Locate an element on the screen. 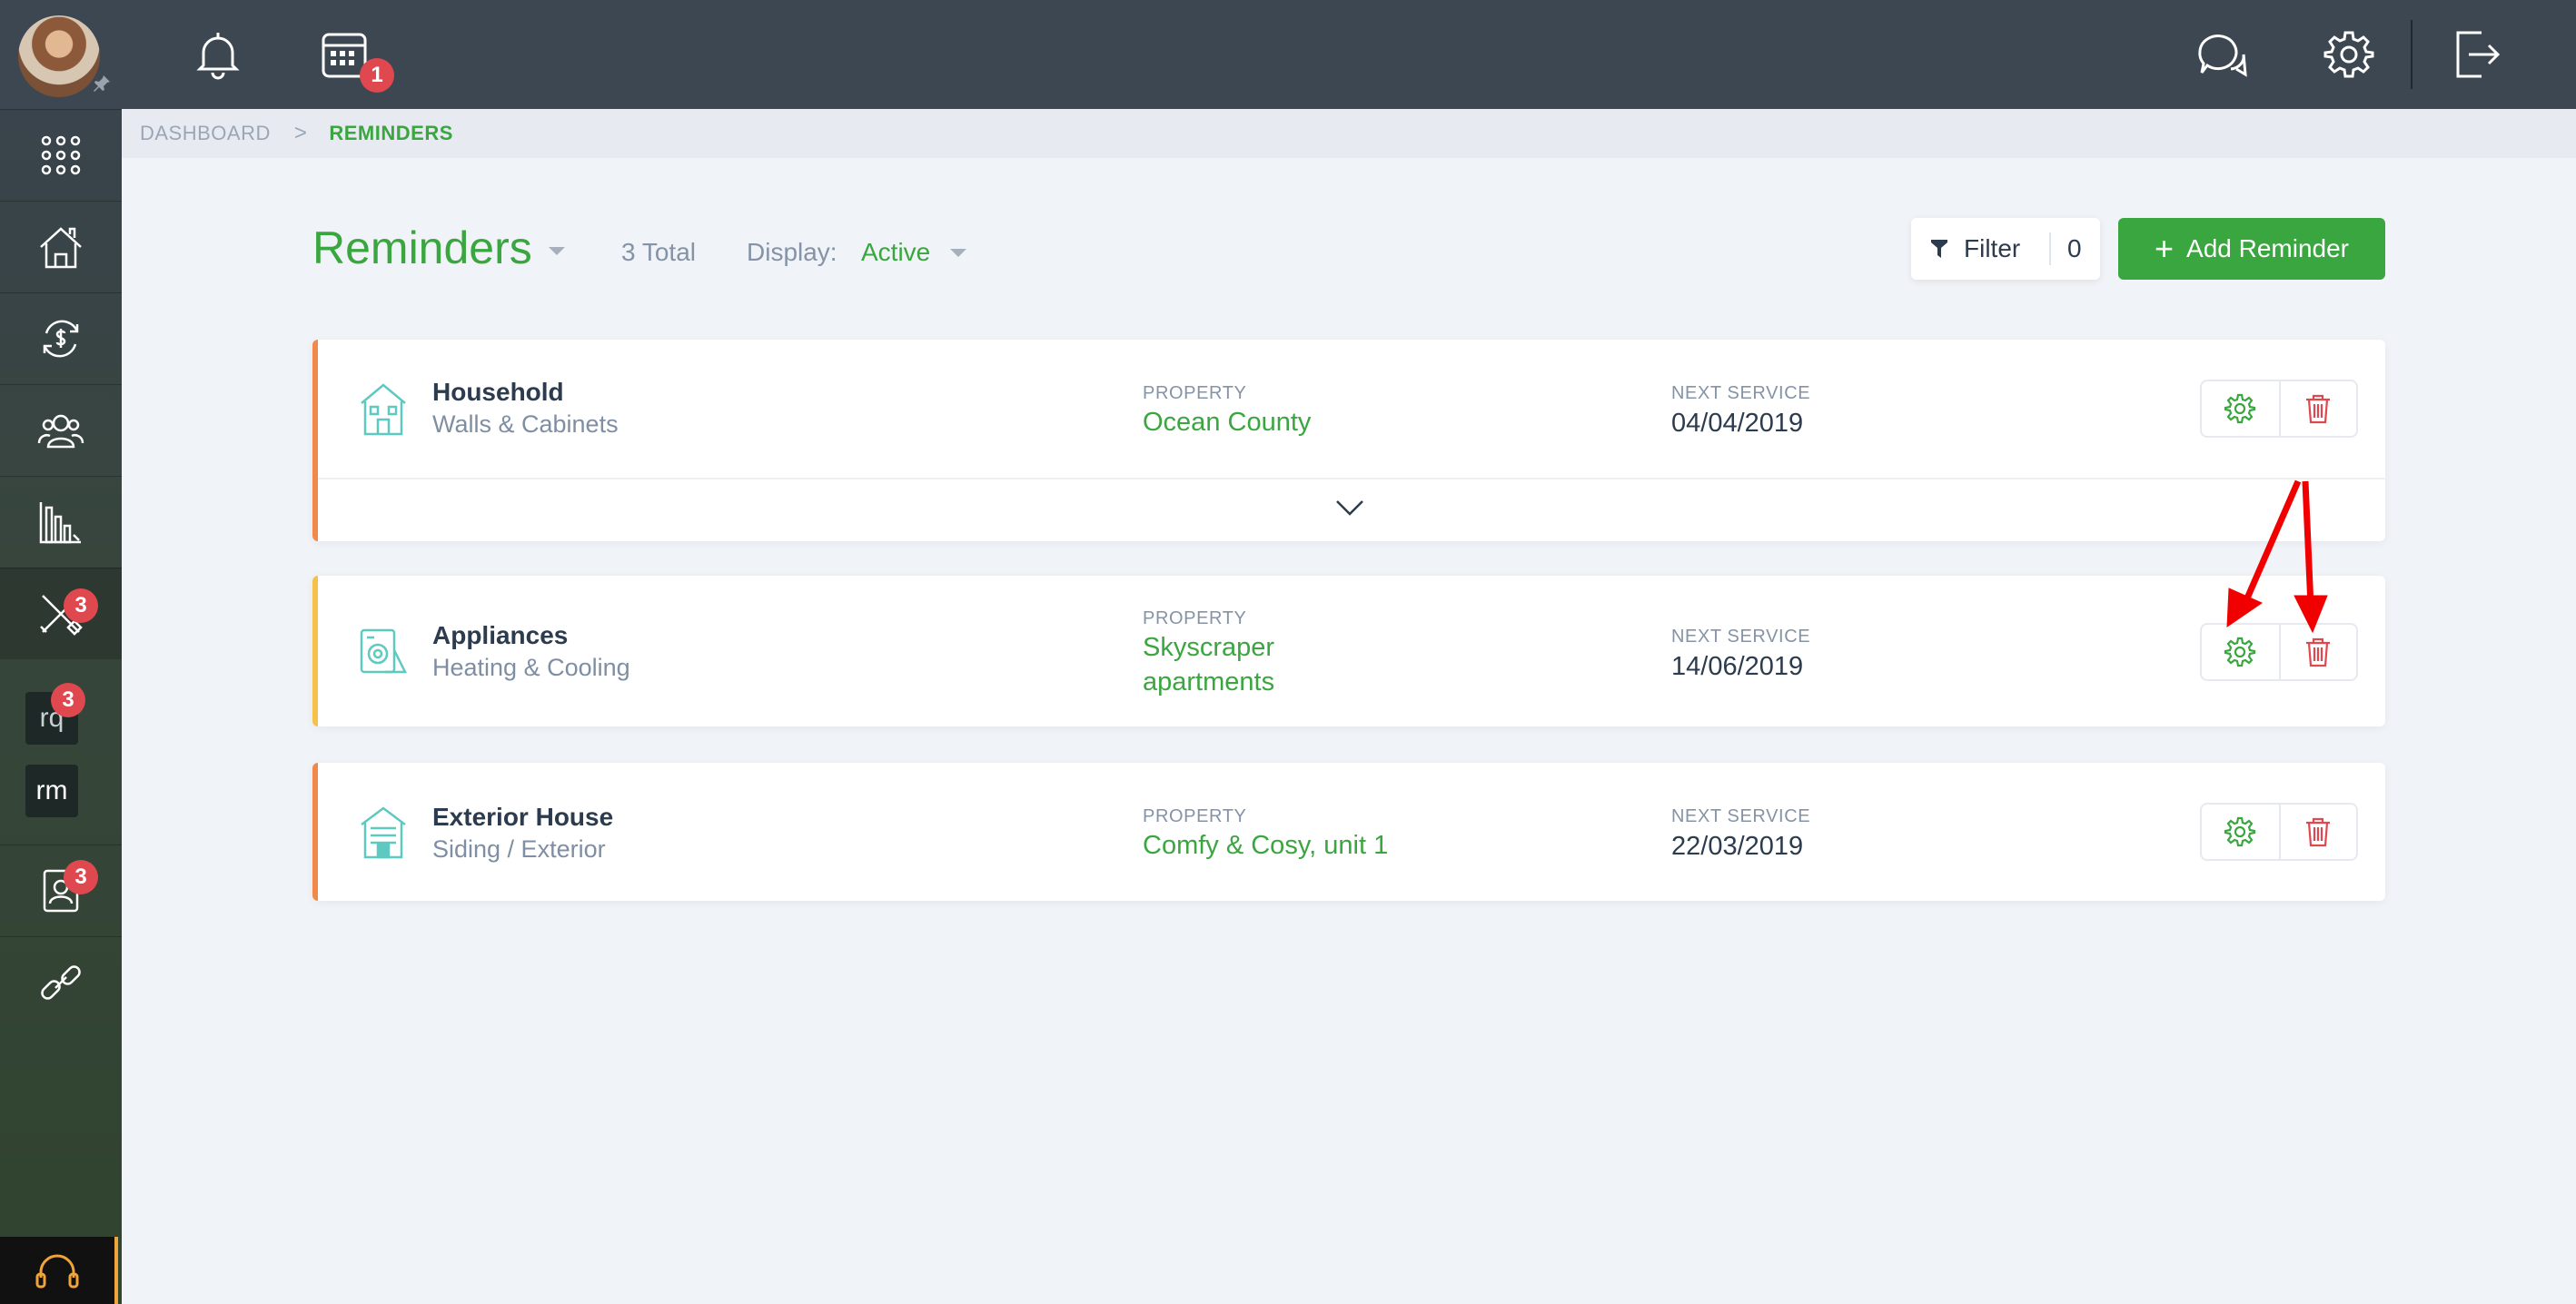 The width and height of the screenshot is (2576, 1304). sidebar: 3 rq 3 rm 3 is located at coordinates (61, 652).